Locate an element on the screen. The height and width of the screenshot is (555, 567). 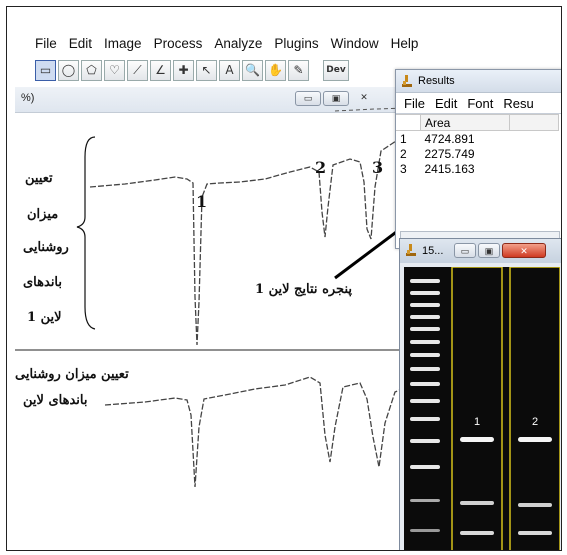
text-tool-icon: A is located at coordinates (229, 70).